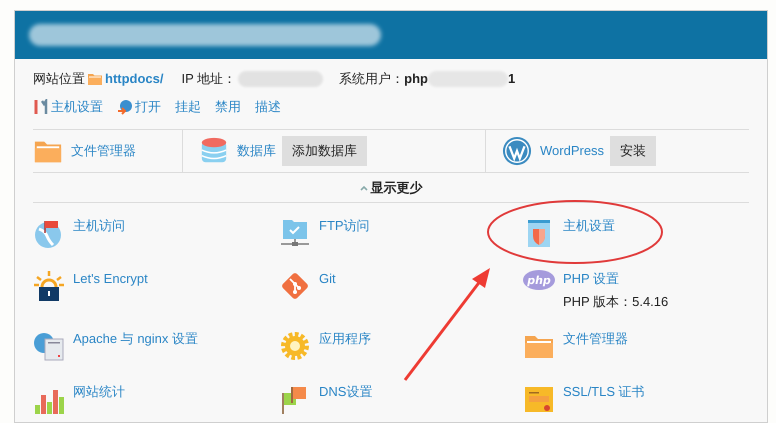  What do you see at coordinates (615, 302) in the screenshot?
I see `php-version: PHP 版本：5.4.16` at bounding box center [615, 302].